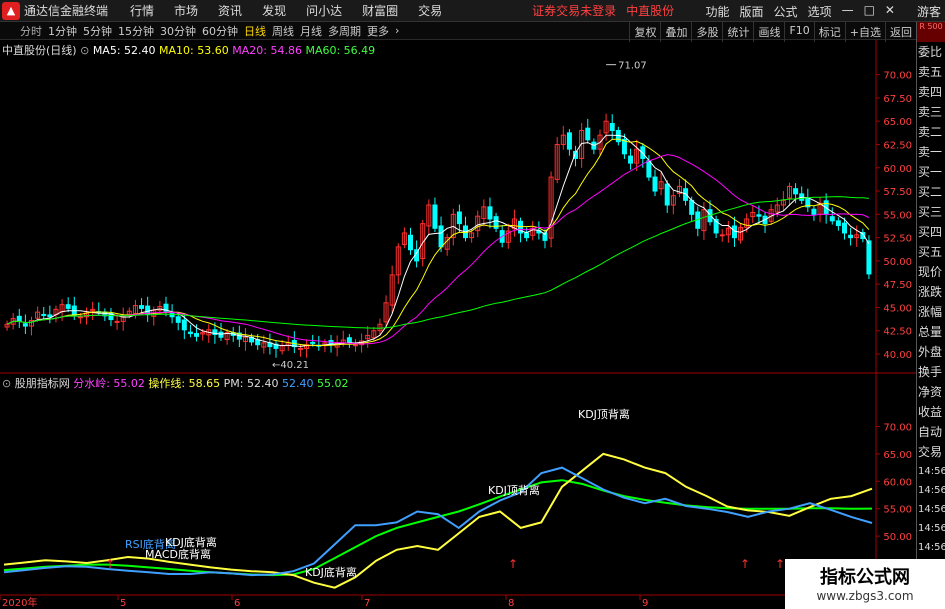 The image size is (945, 609). What do you see at coordinates (574, 10) in the screenshot?
I see `login-status: 证券交易未登录` at bounding box center [574, 10].